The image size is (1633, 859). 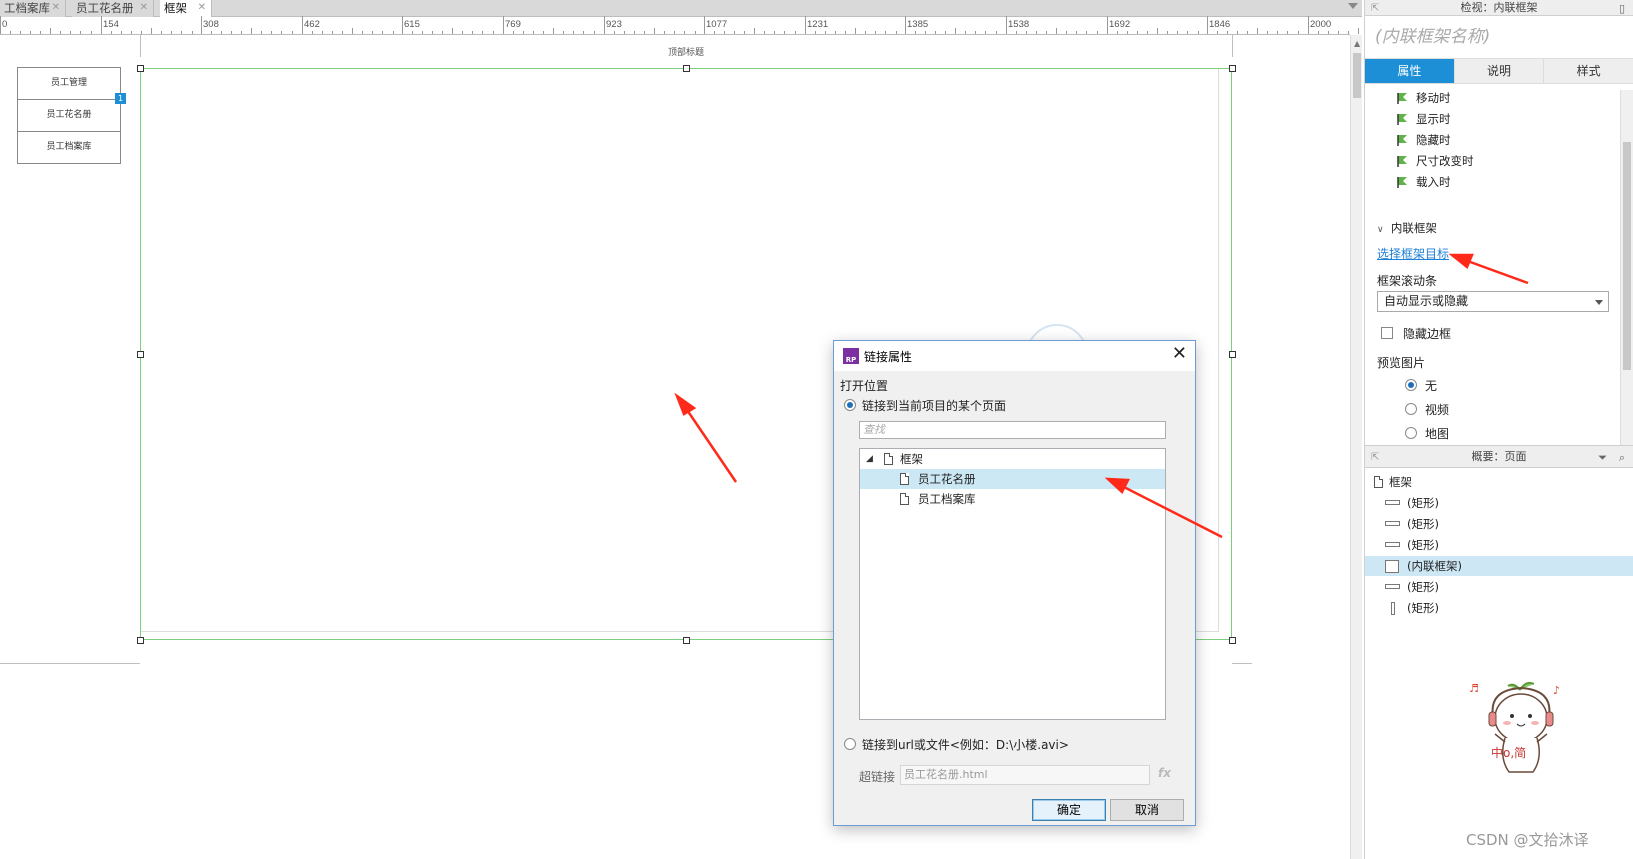 What do you see at coordinates (186, 9) in the screenshot?
I see `tab-frame: 框架 ✕` at bounding box center [186, 9].